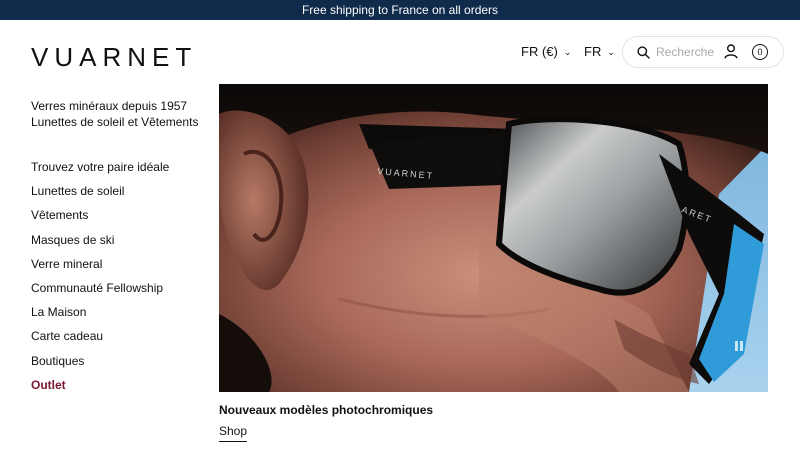 This screenshot has width=800, height=450. What do you see at coordinates (115, 122) in the screenshot?
I see `tagline-line-2: Lunettes de soleil et Vêtements` at bounding box center [115, 122].